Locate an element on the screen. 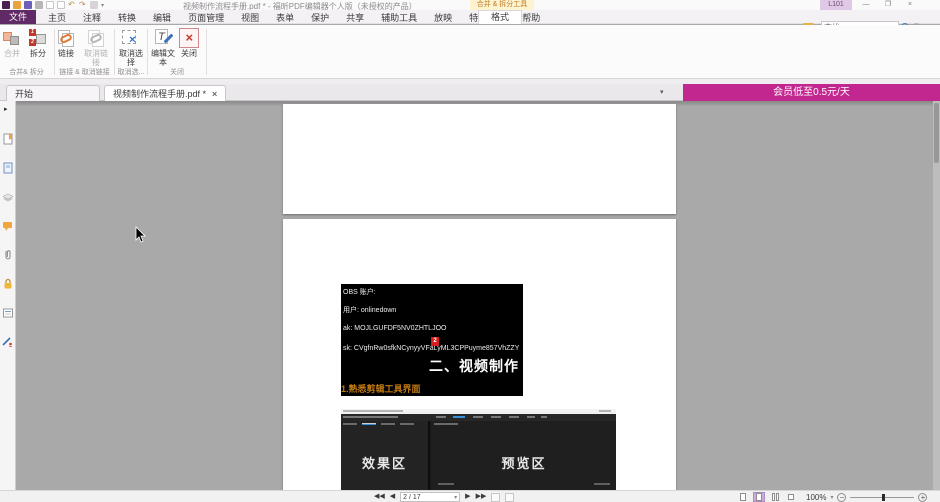 This screenshot has width=940, height=502. hand-tool-icon is located at coordinates (94, 5).